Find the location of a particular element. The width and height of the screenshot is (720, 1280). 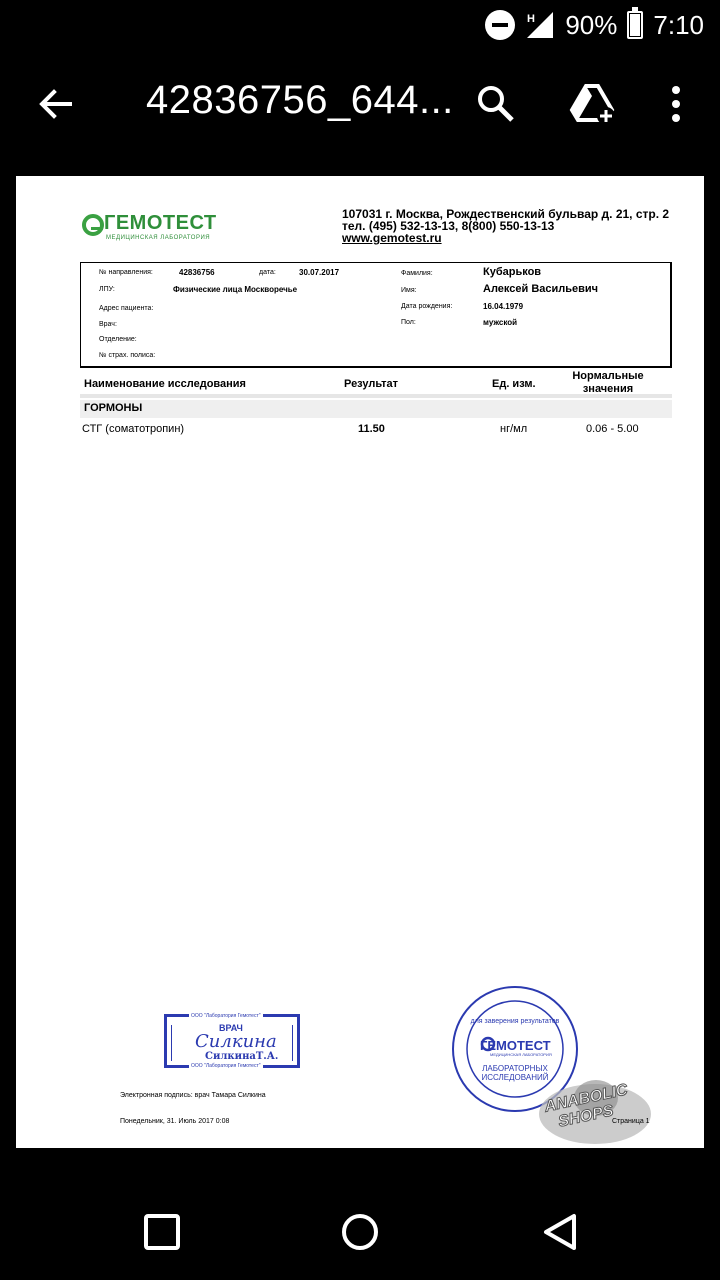

gemotest-logo: ГЕМОТЕСТ МЕДИЦИНСКАЯ ЛАБОРАТОРИЯ is located at coordinates (162, 232).